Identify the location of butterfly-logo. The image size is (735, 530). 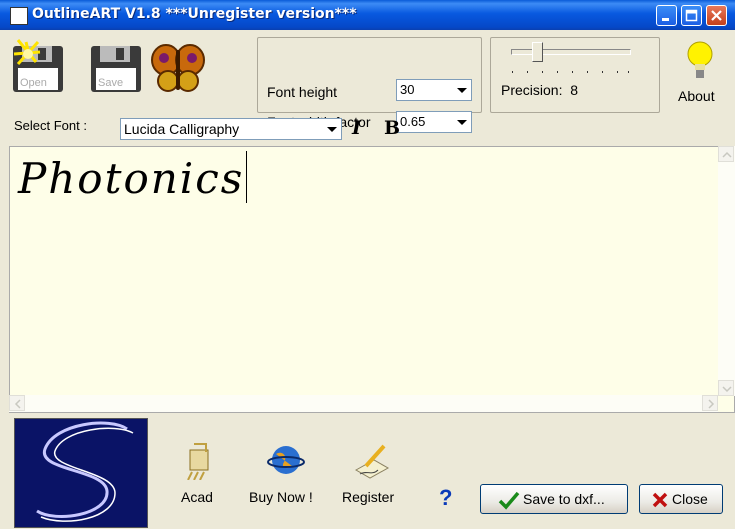
(178, 66).